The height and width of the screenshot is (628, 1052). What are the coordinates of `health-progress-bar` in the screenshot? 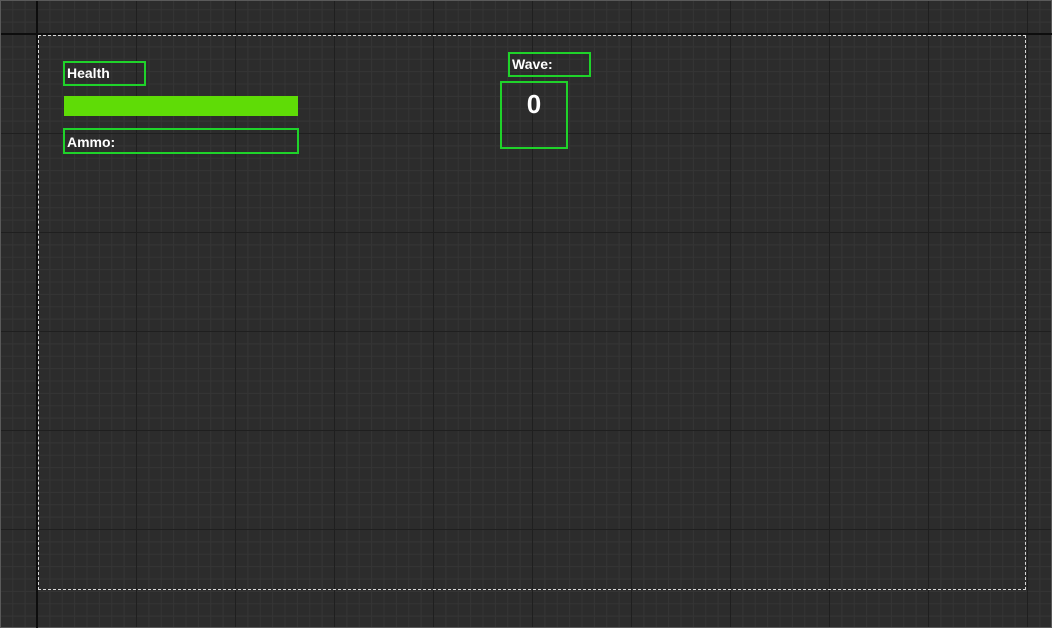 It's located at (181, 106).